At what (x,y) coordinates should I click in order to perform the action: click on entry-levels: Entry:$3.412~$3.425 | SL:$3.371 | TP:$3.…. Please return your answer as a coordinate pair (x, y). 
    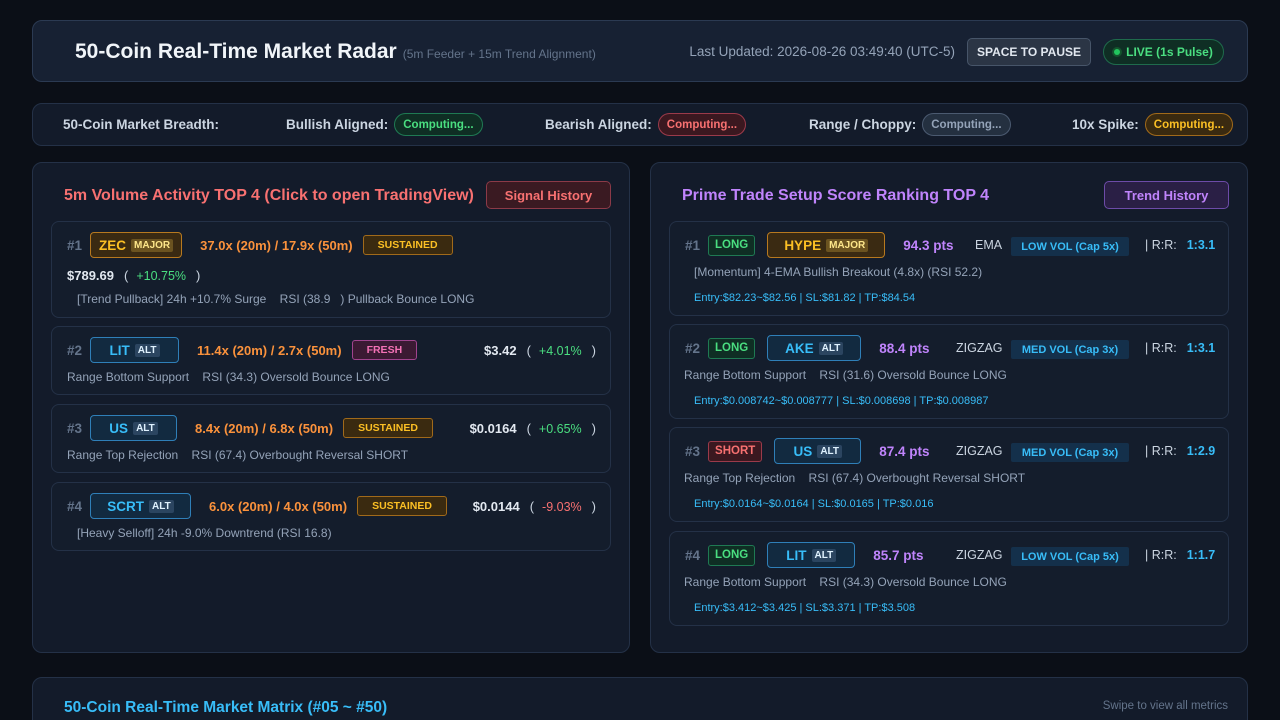
    Looking at the image, I should click on (805, 608).